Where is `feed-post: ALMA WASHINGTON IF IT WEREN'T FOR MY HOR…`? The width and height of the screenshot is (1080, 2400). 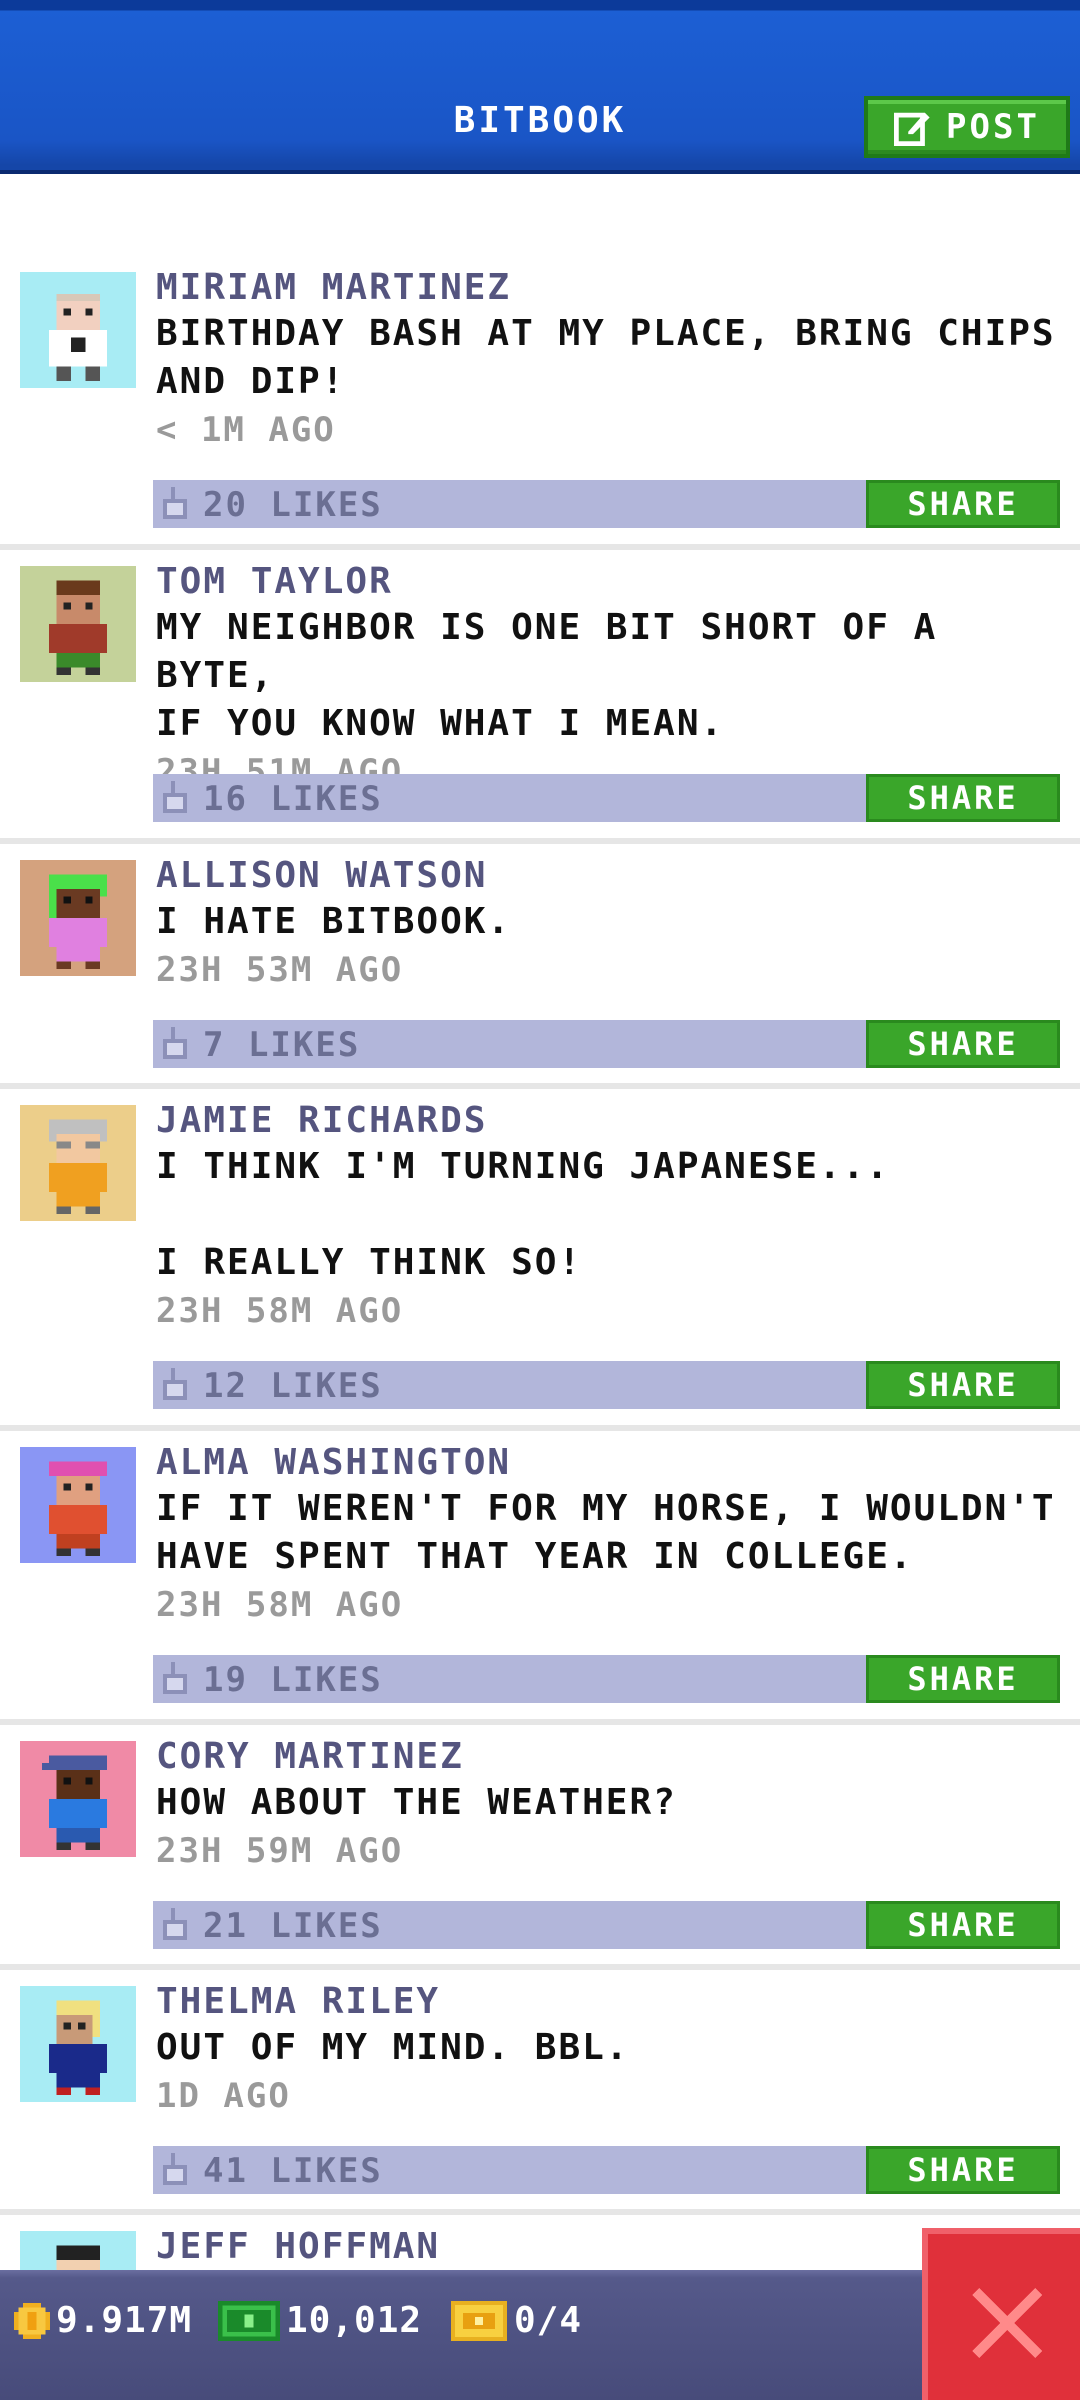 feed-post: ALMA WASHINGTON IF IT WEREN'T FOR MY HOR… is located at coordinates (540, 1578).